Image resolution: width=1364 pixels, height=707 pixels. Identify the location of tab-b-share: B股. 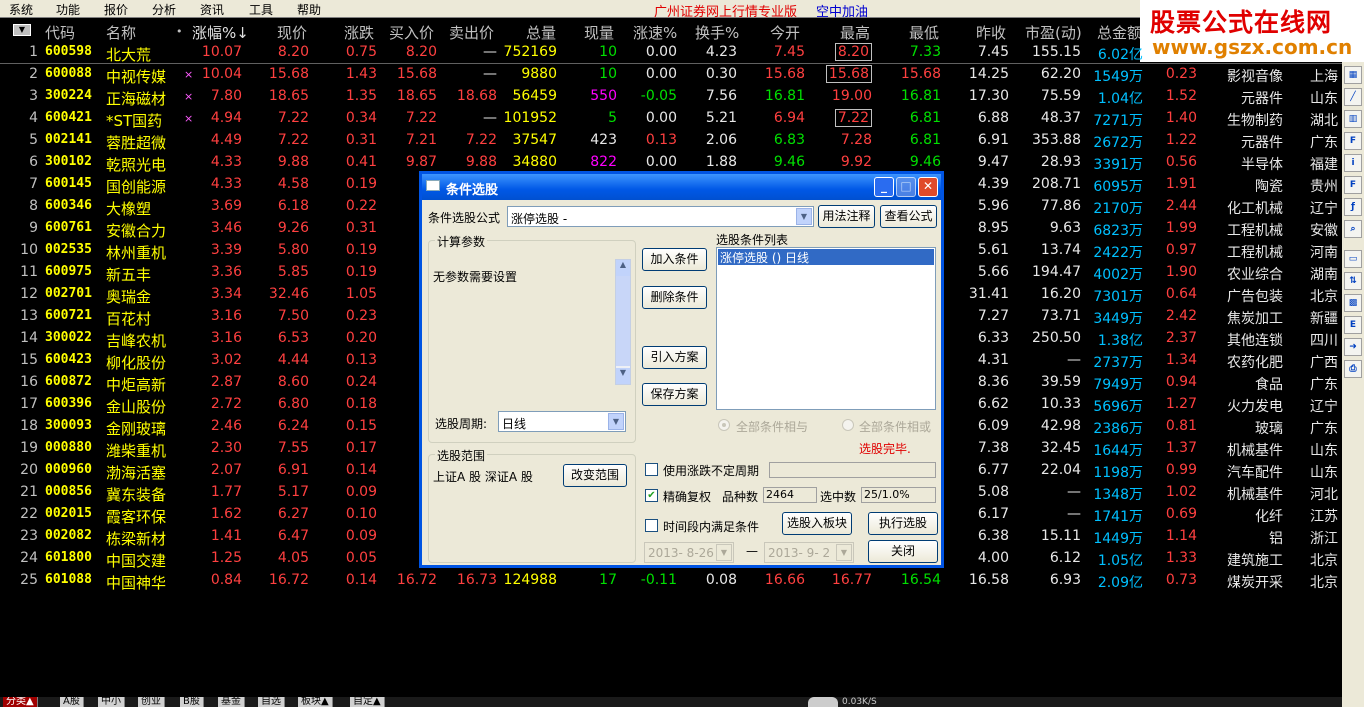
(192, 702).